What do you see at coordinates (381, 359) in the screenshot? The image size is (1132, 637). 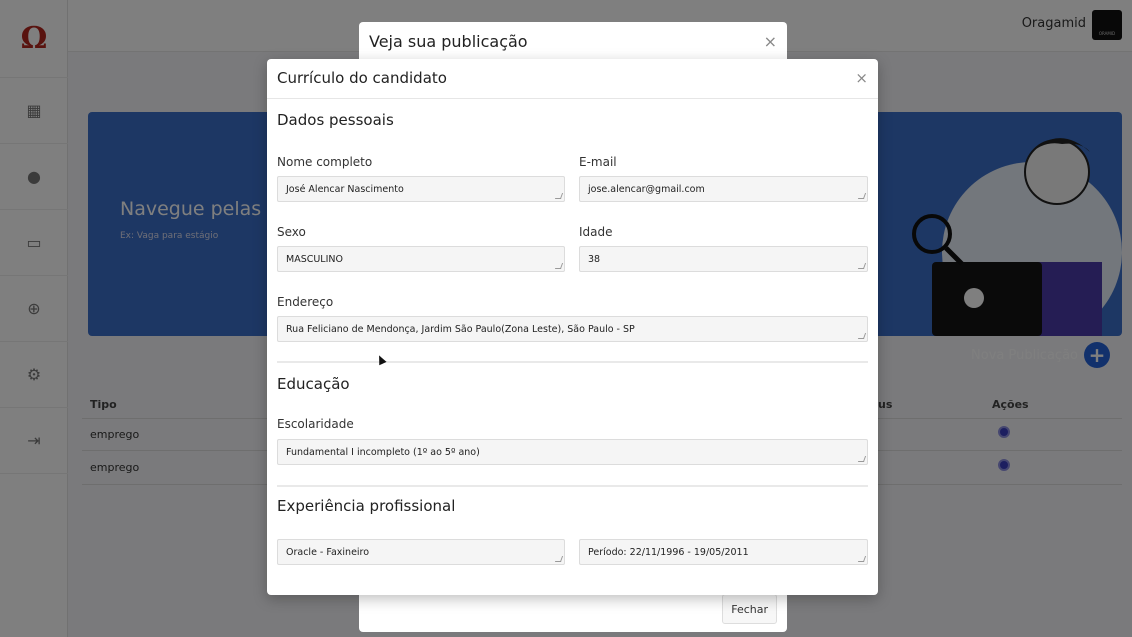 I see `mouse-cursor` at bounding box center [381, 359].